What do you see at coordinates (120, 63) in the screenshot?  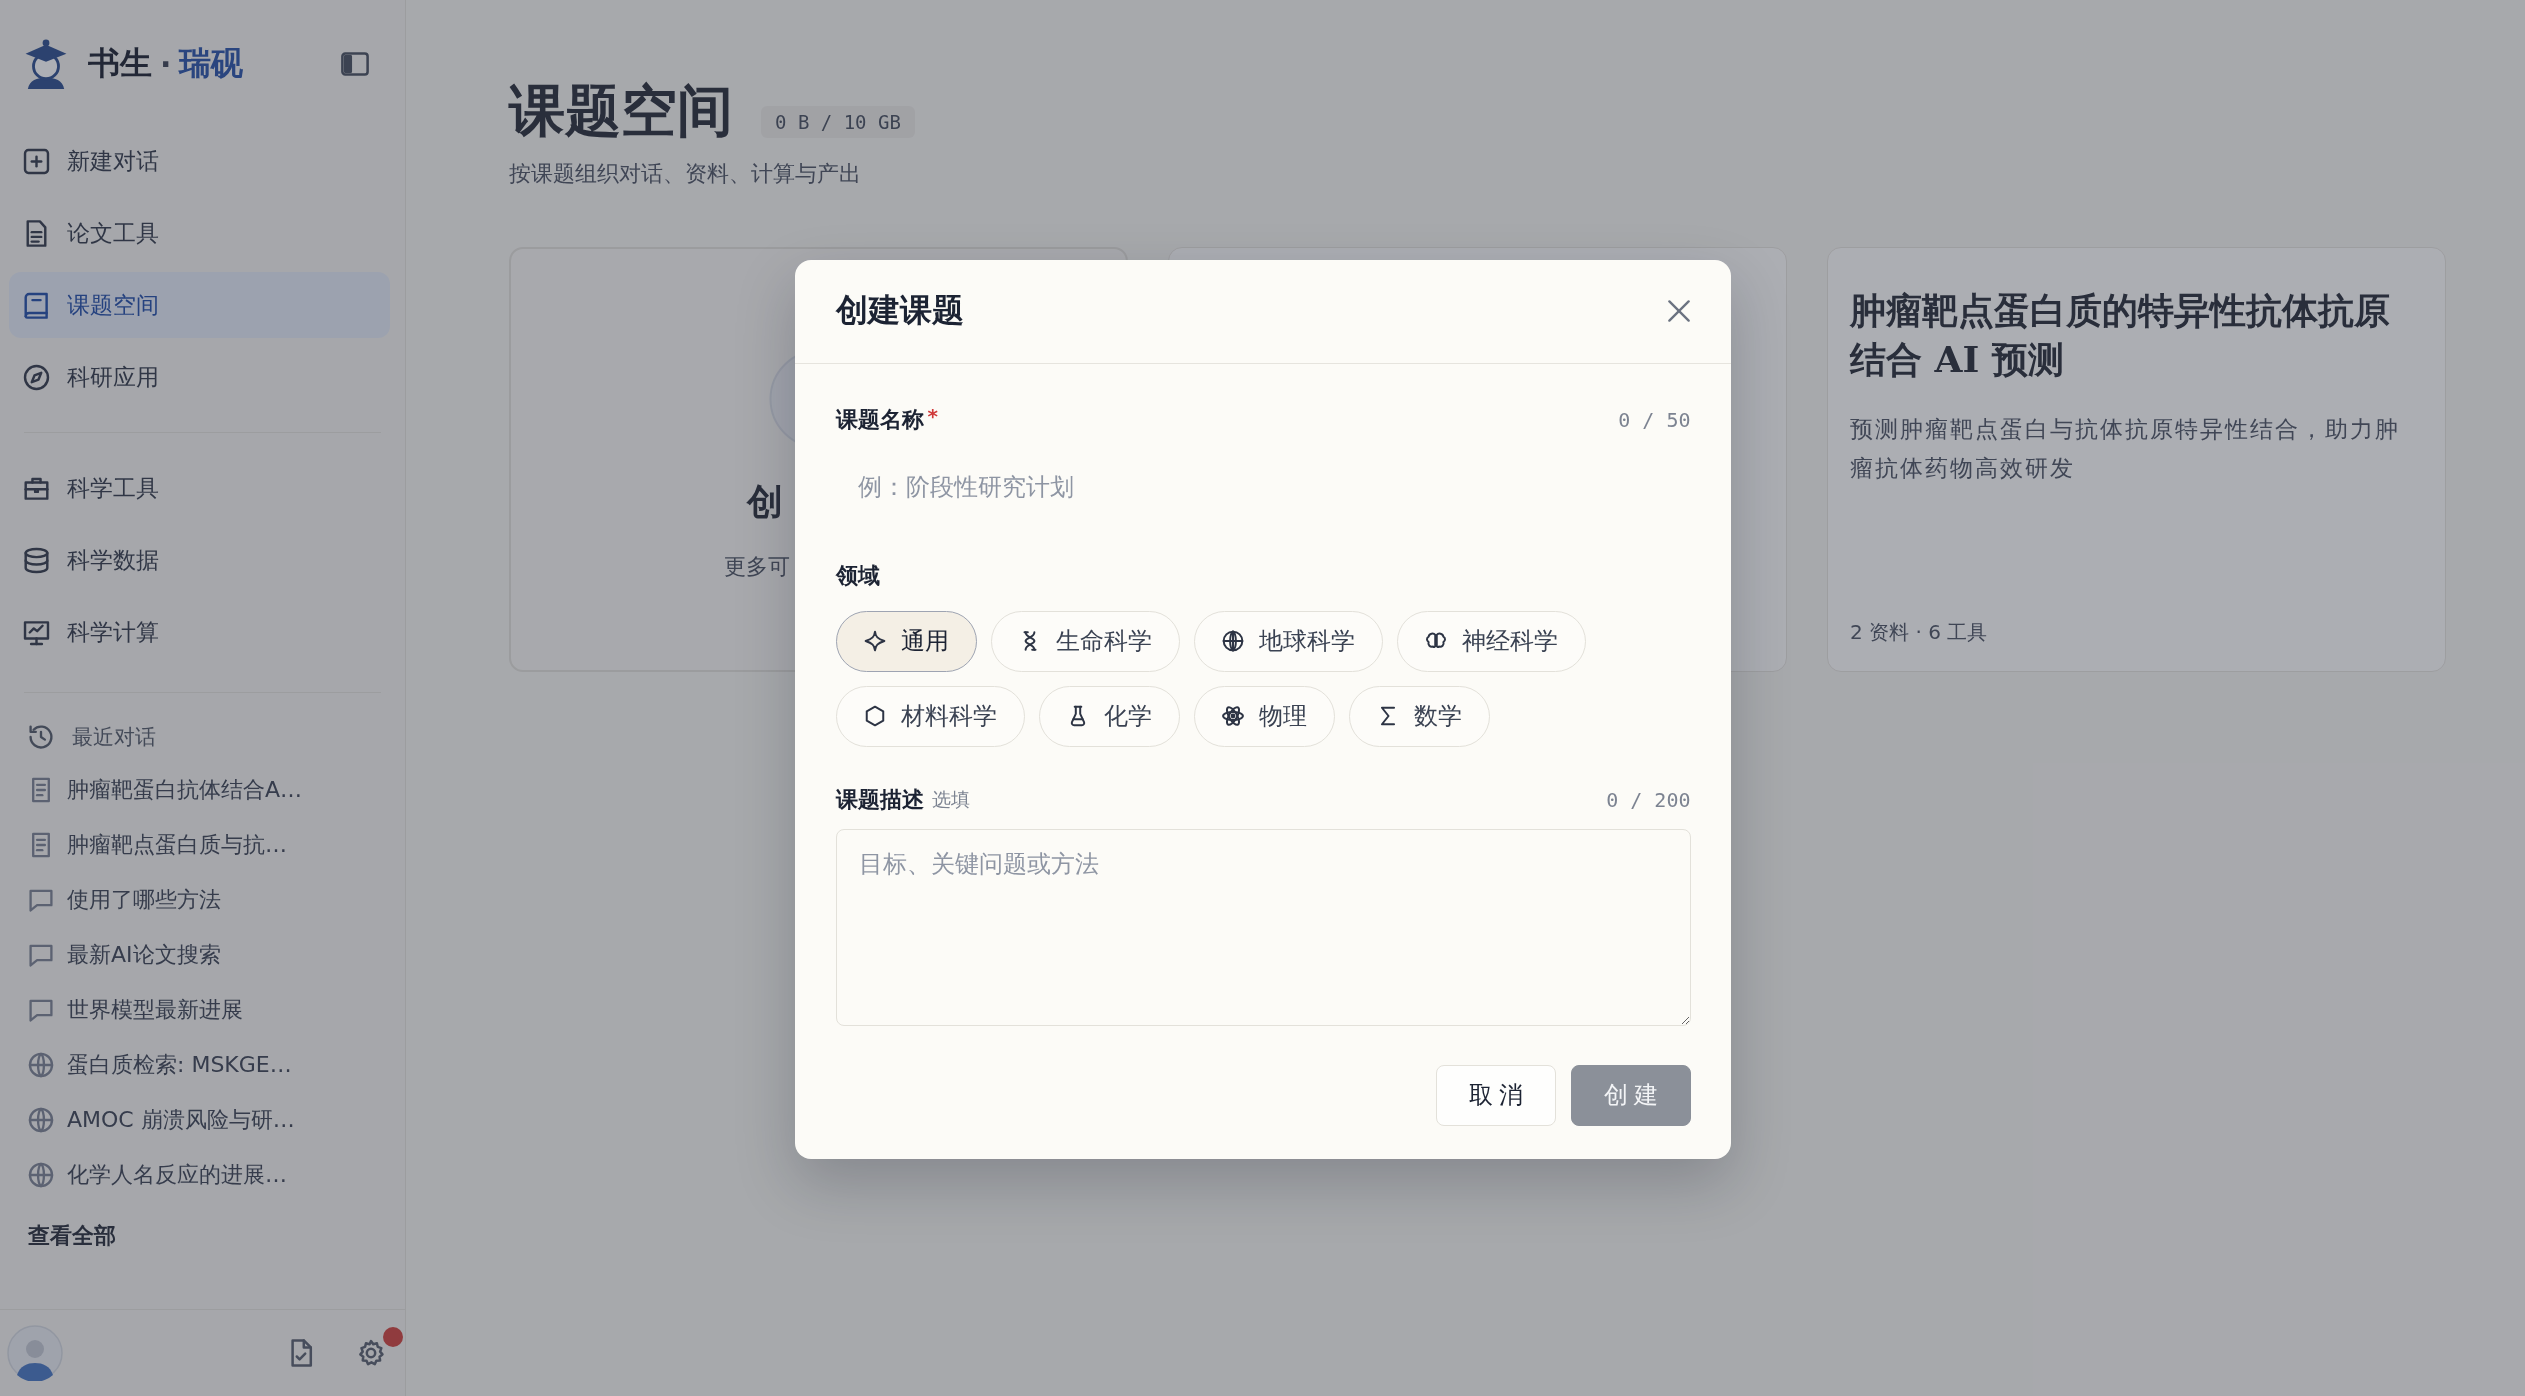 I see `brand-name: 书生` at bounding box center [120, 63].